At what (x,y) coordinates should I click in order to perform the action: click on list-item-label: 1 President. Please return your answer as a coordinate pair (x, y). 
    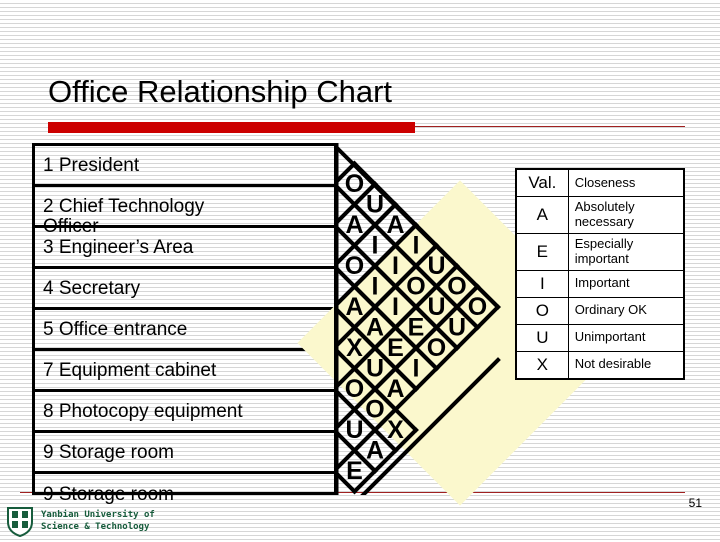
    Looking at the image, I should click on (91, 165).